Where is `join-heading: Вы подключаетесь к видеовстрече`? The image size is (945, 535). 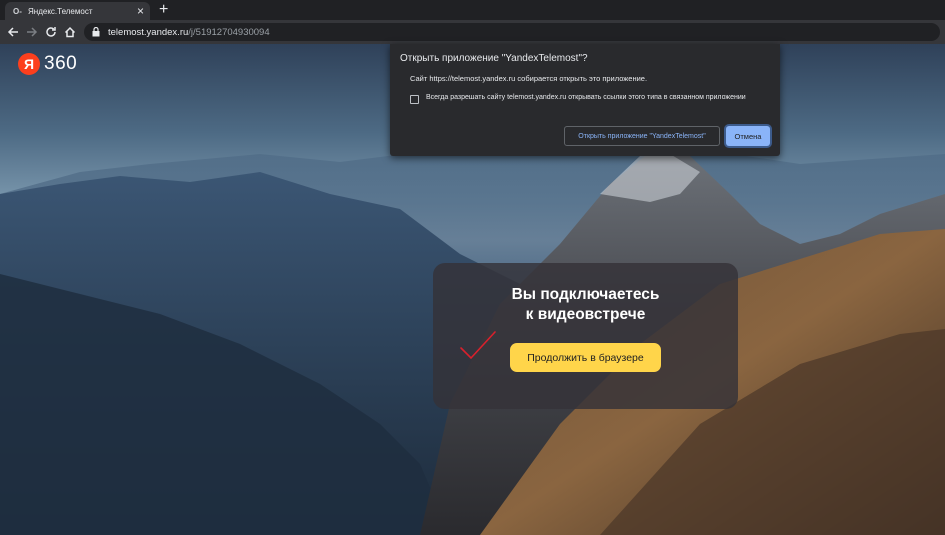
join-heading: Вы подключаетесь к видеовстрече is located at coordinates (585, 305).